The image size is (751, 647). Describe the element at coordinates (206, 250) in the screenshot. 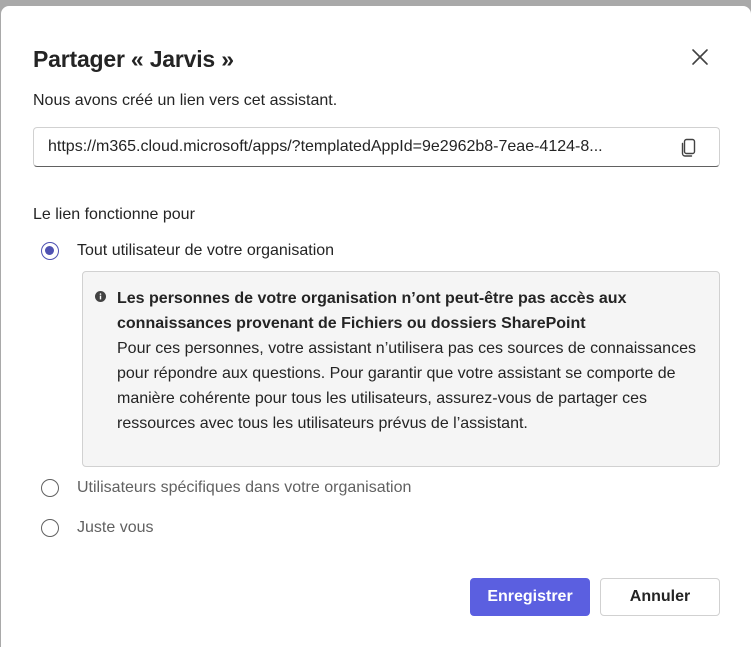

I see `option-label: Tout utilisateur de votre organisation` at that location.